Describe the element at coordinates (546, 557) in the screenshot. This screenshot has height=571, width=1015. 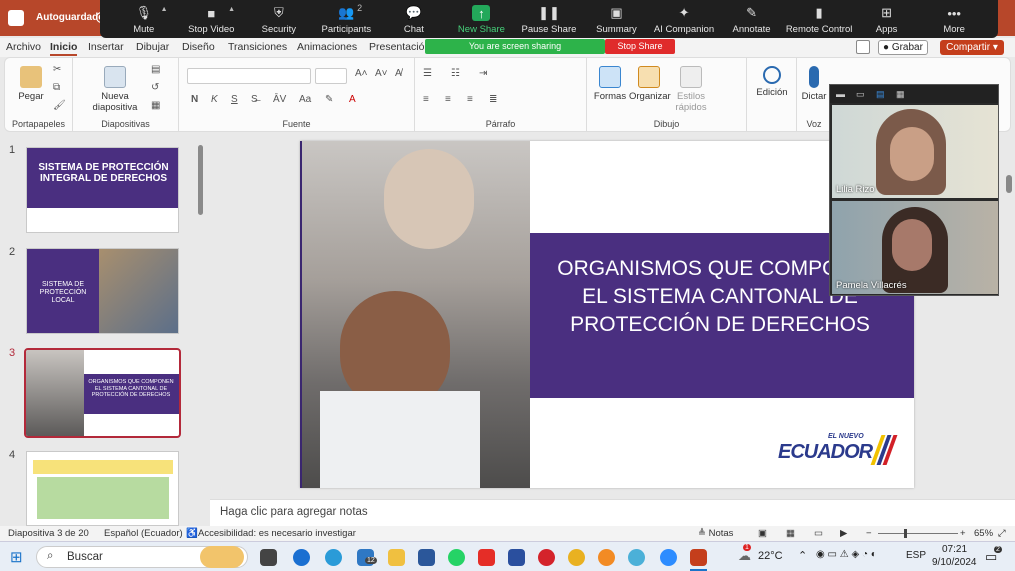
I see `opera-icon` at that location.